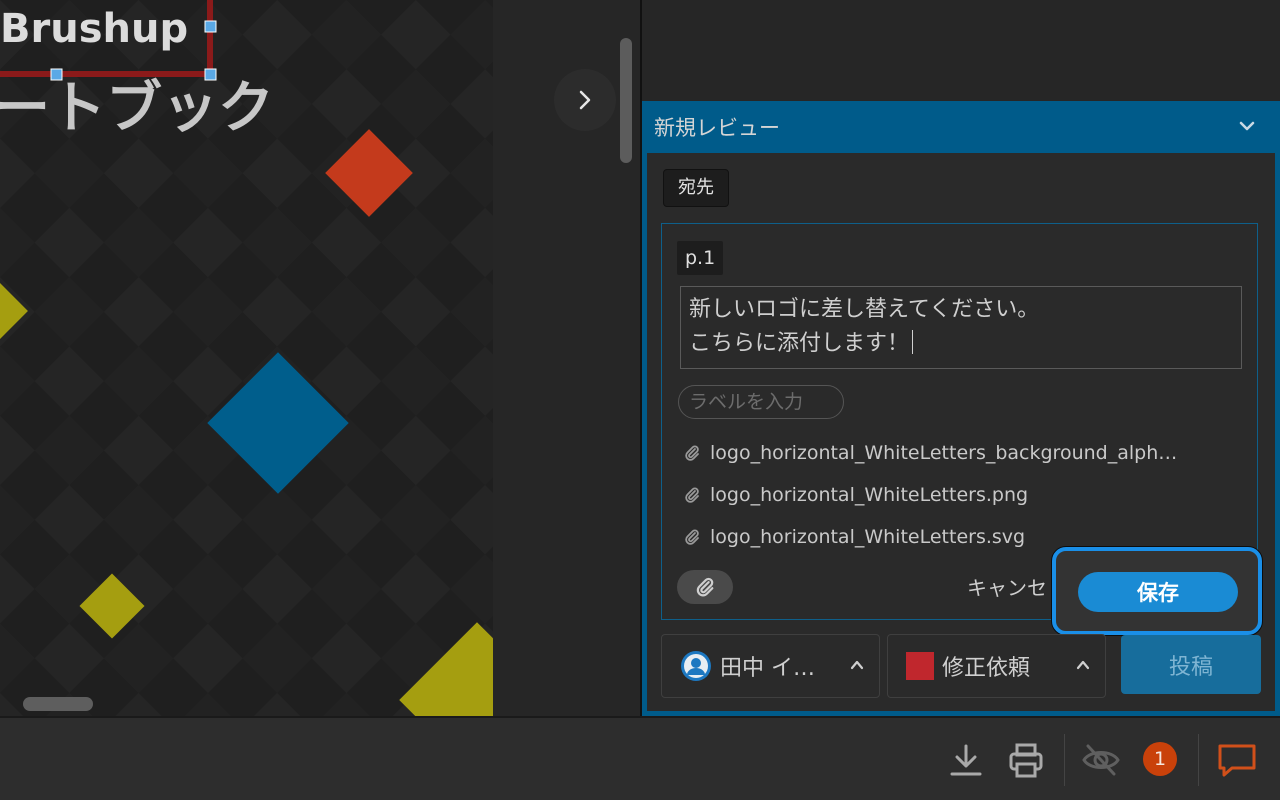 The height and width of the screenshot is (800, 1280). I want to click on notification-badge: 1, so click(1160, 759).